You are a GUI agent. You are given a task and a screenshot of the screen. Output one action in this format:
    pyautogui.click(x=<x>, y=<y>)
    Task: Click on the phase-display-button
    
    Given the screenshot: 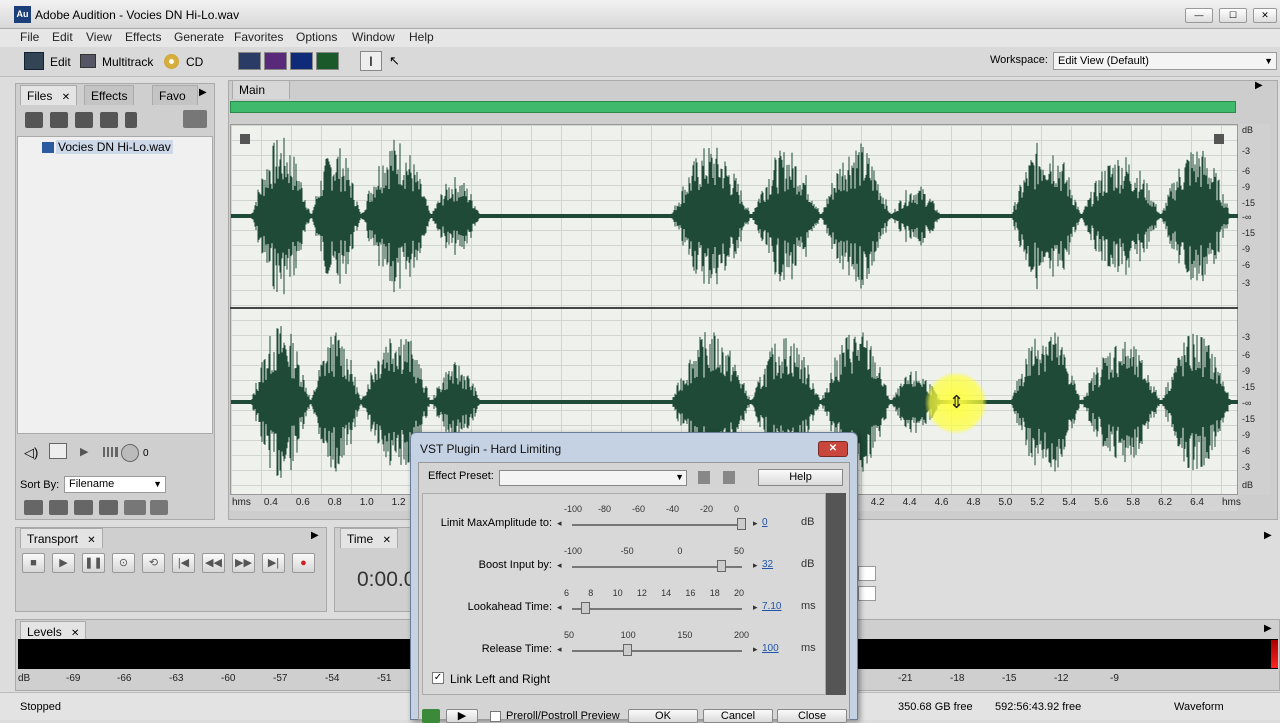 What is the action you would take?
    pyautogui.click(x=327, y=61)
    